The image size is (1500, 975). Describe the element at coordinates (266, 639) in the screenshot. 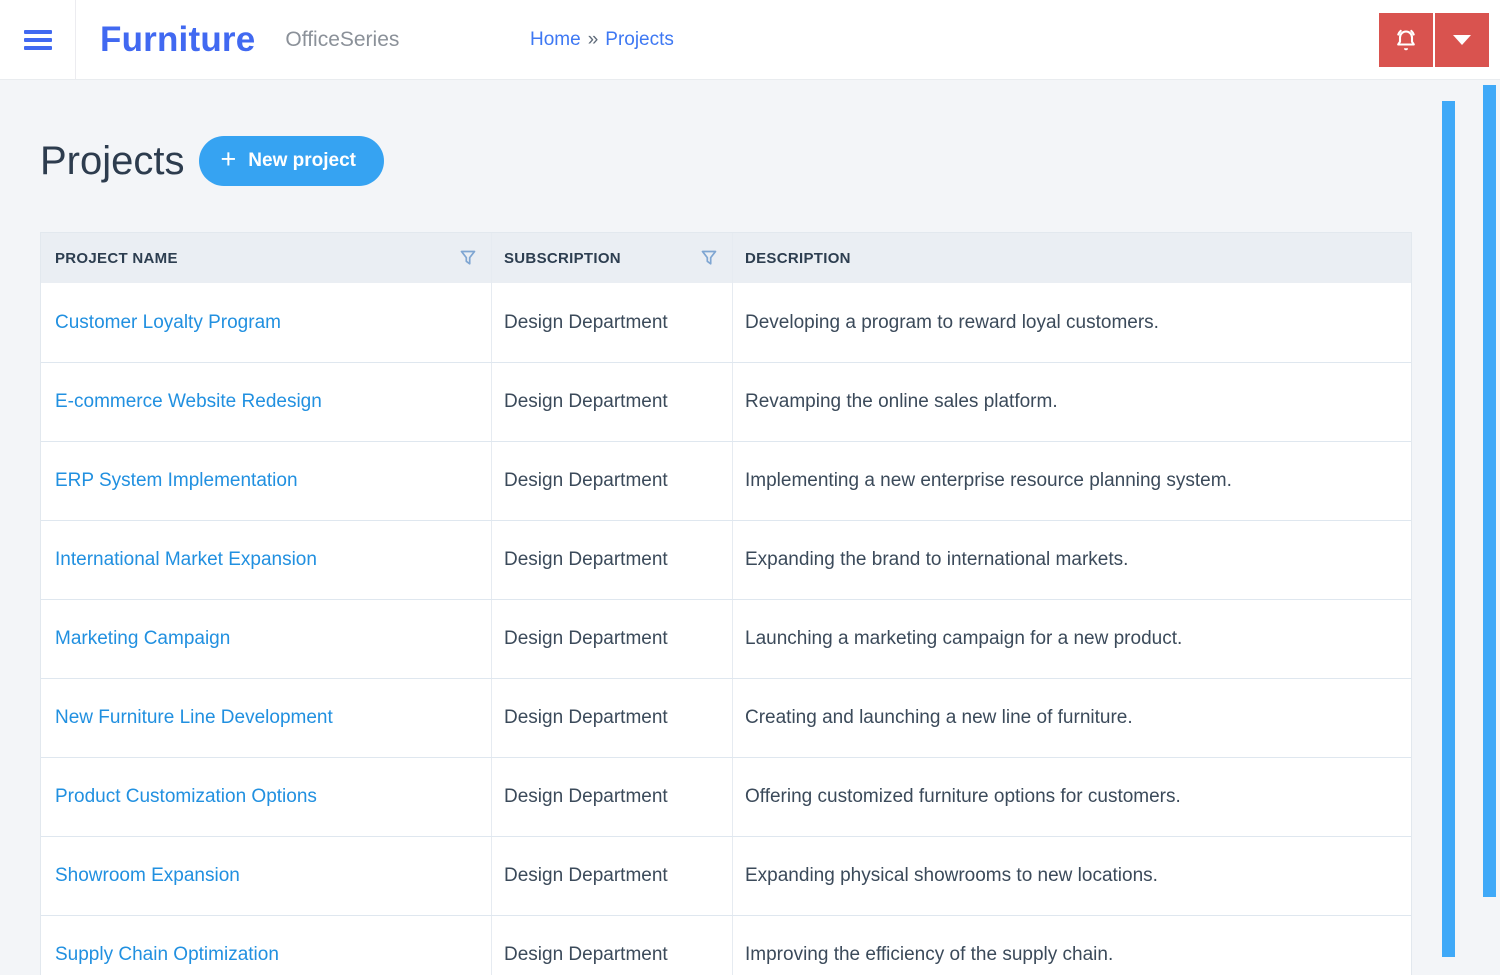

I see `project-name-cell: Marketing Campaign` at that location.